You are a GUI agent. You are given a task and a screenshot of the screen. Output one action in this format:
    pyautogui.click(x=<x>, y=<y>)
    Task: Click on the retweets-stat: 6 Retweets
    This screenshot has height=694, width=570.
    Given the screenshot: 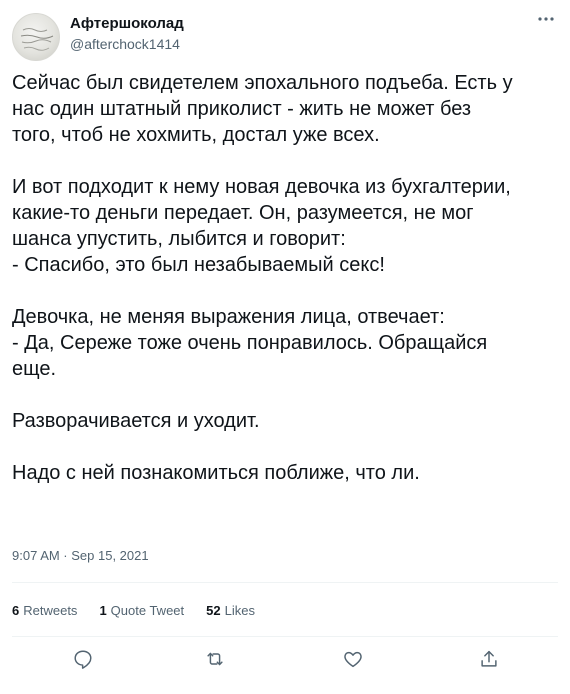 What is the action you would take?
    pyautogui.click(x=44, y=610)
    